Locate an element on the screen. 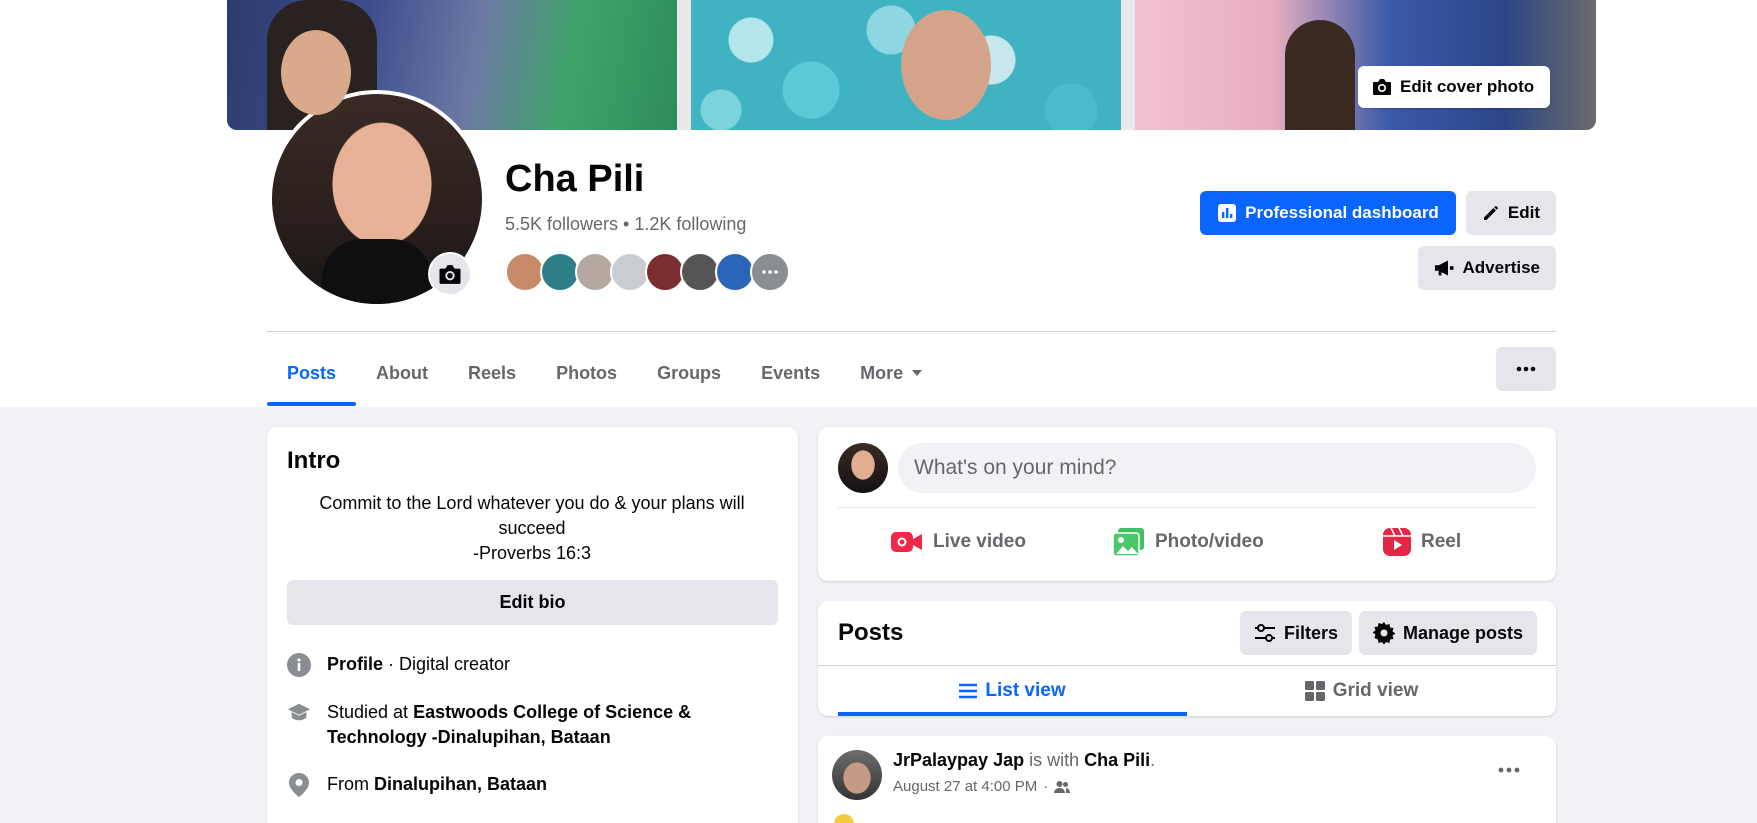 The width and height of the screenshot is (1757, 823). tab-label: Posts is located at coordinates (312, 372).